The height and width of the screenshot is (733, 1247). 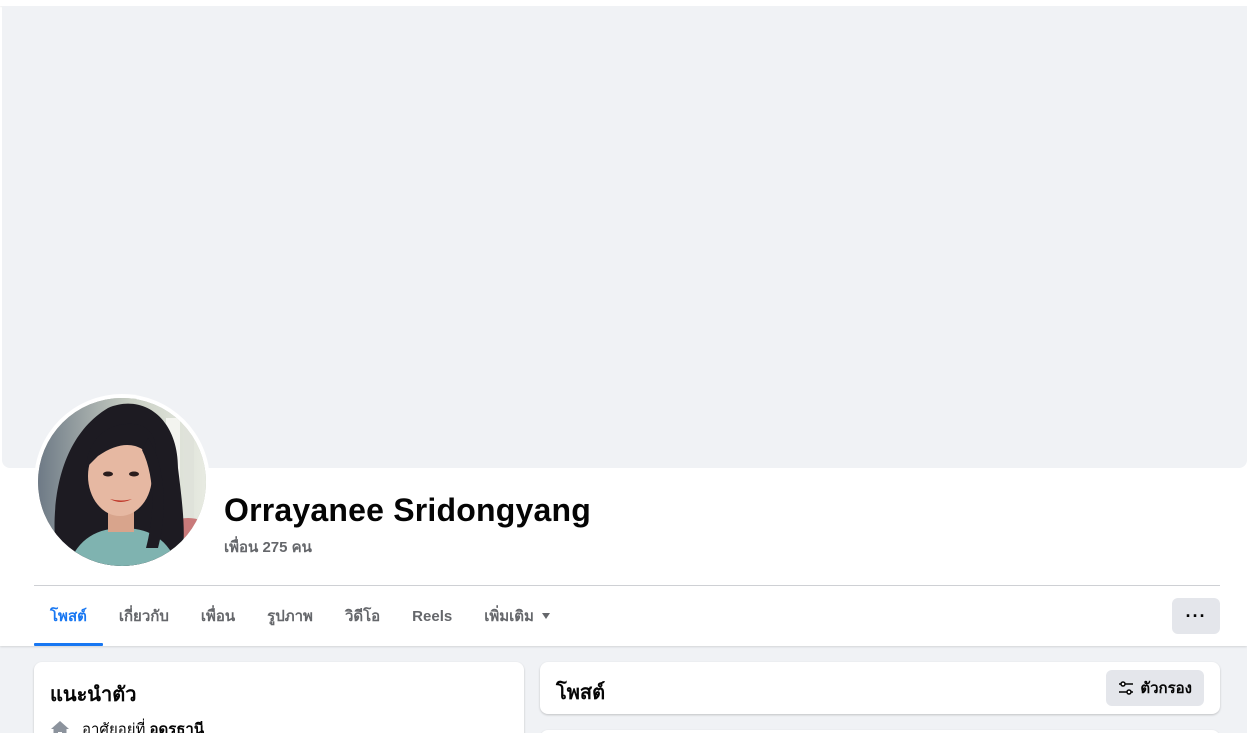 I want to click on tab-videos-label: วิดีโอ, so click(x=362, y=616).